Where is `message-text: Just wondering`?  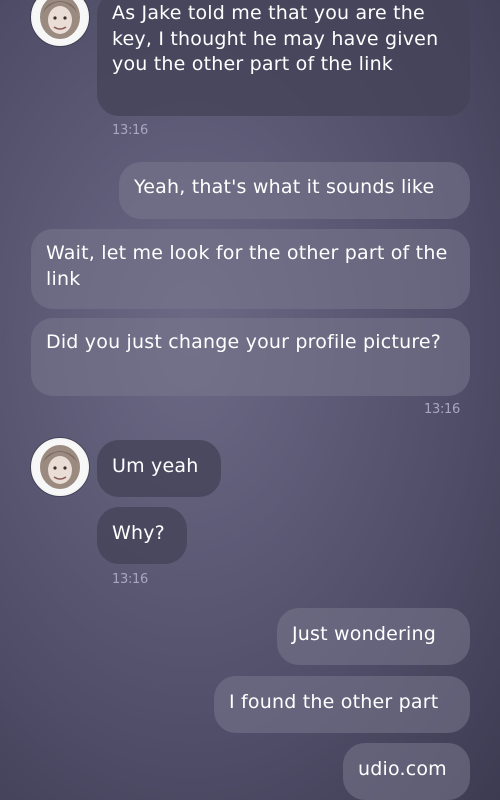 message-text: Just wondering is located at coordinates (364, 634).